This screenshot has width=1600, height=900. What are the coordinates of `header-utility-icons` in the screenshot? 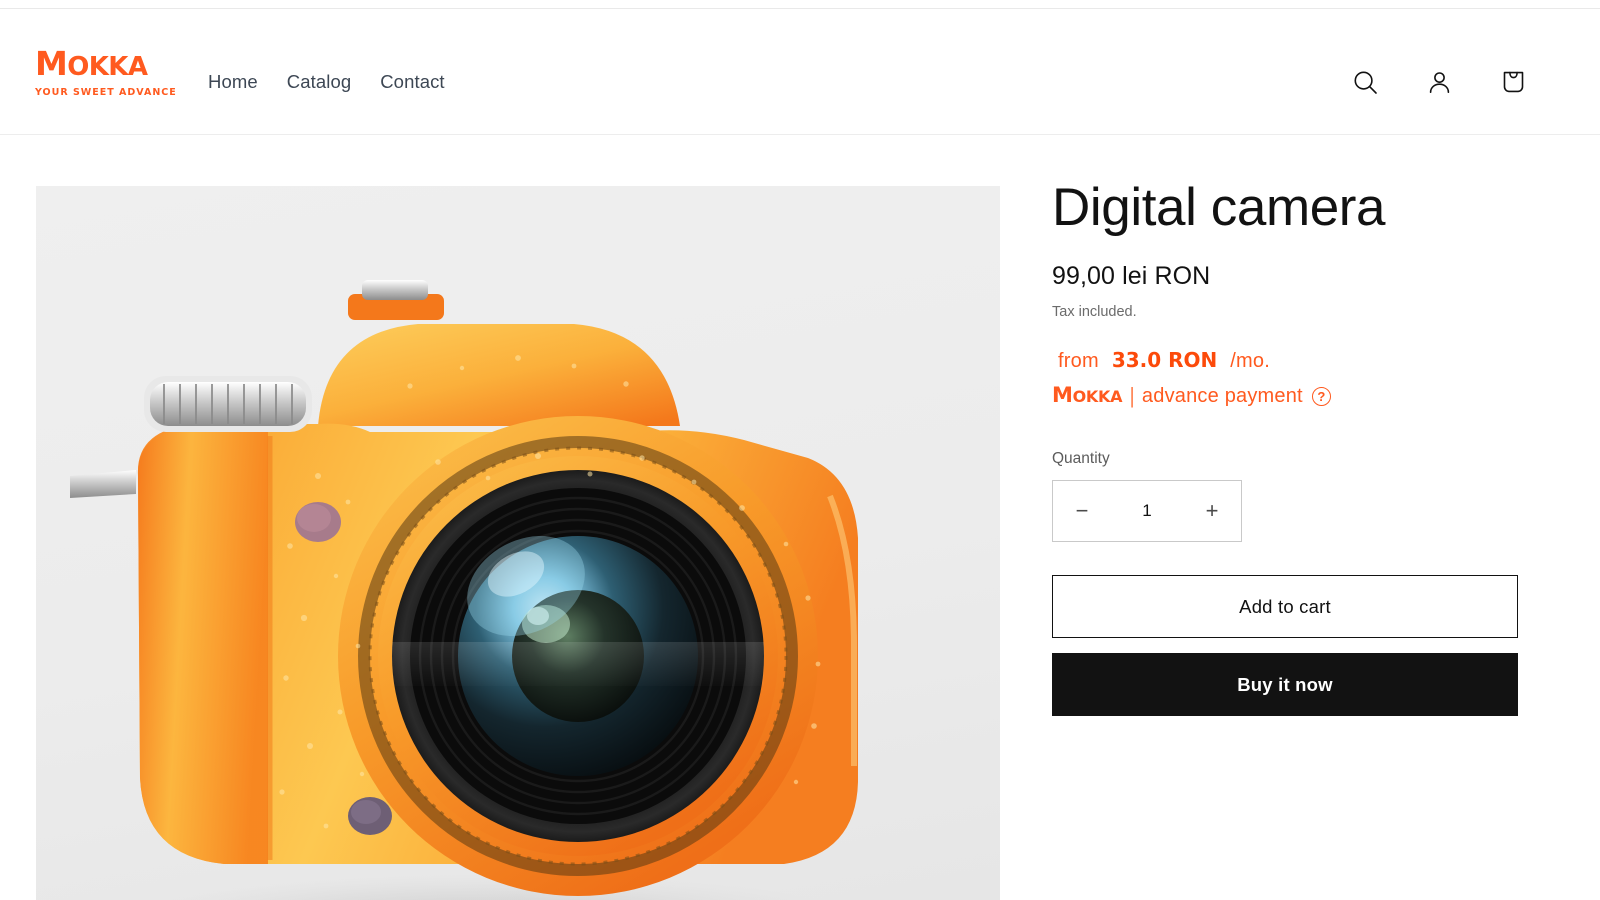 It's located at (1439, 82).